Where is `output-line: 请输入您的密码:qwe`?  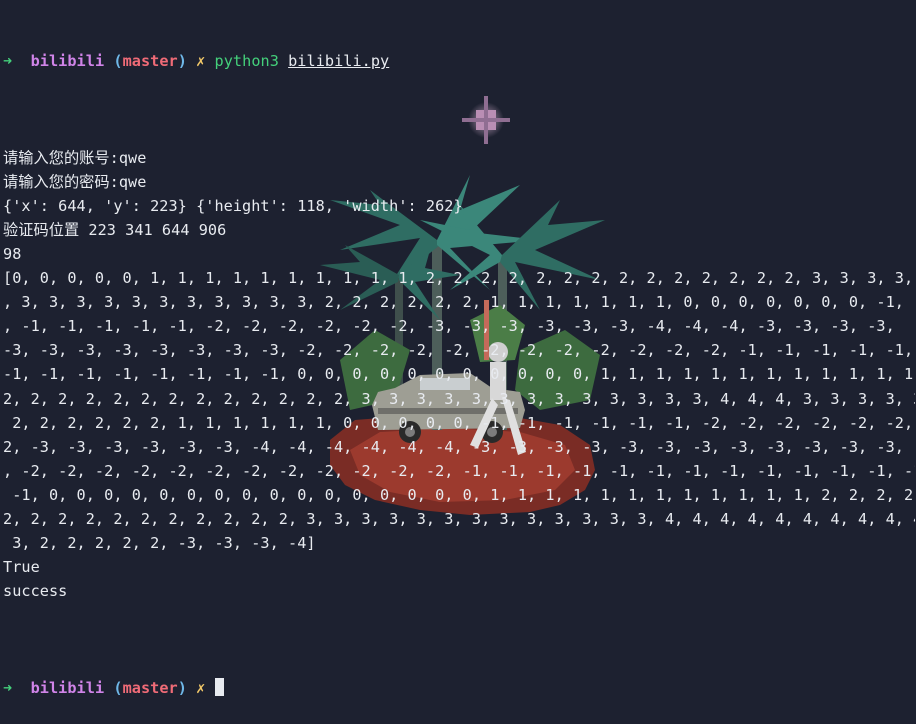
output-line: 请输入您的密码:qwe is located at coordinates (75, 181).